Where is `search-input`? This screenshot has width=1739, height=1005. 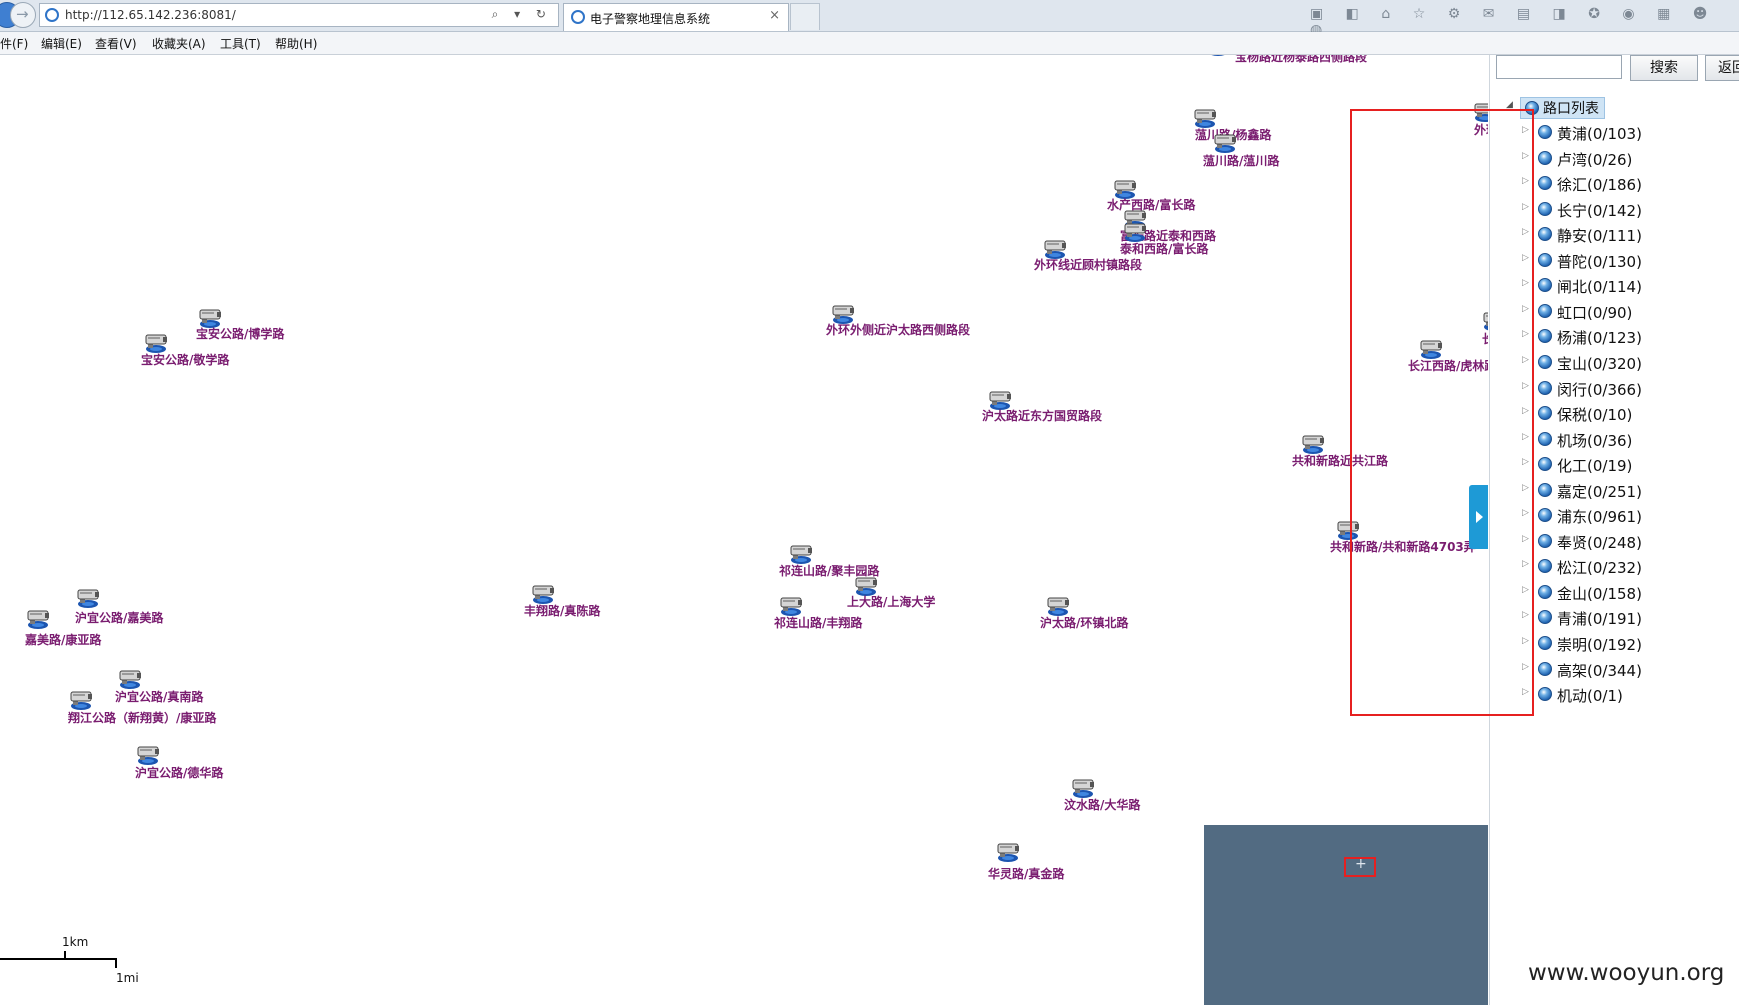
search-input is located at coordinates (1559, 67).